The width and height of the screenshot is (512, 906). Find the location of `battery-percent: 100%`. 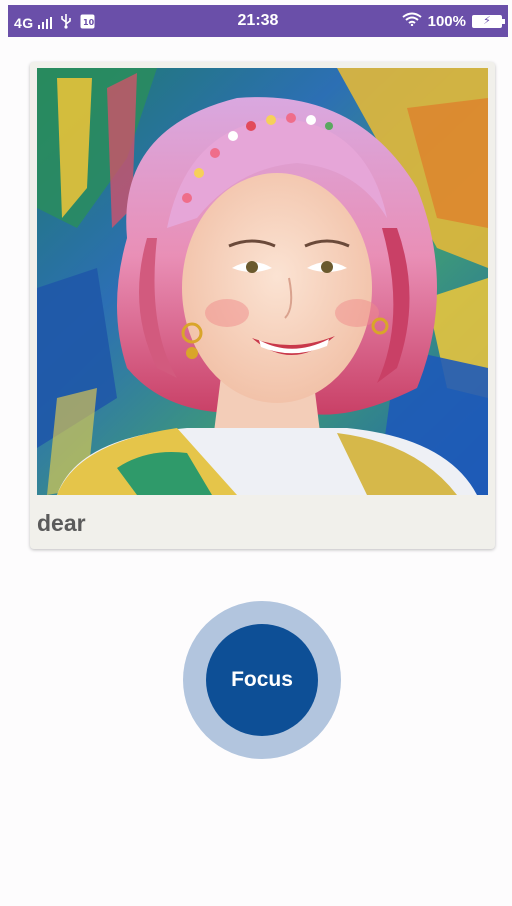

battery-percent: 100% is located at coordinates (446, 21).